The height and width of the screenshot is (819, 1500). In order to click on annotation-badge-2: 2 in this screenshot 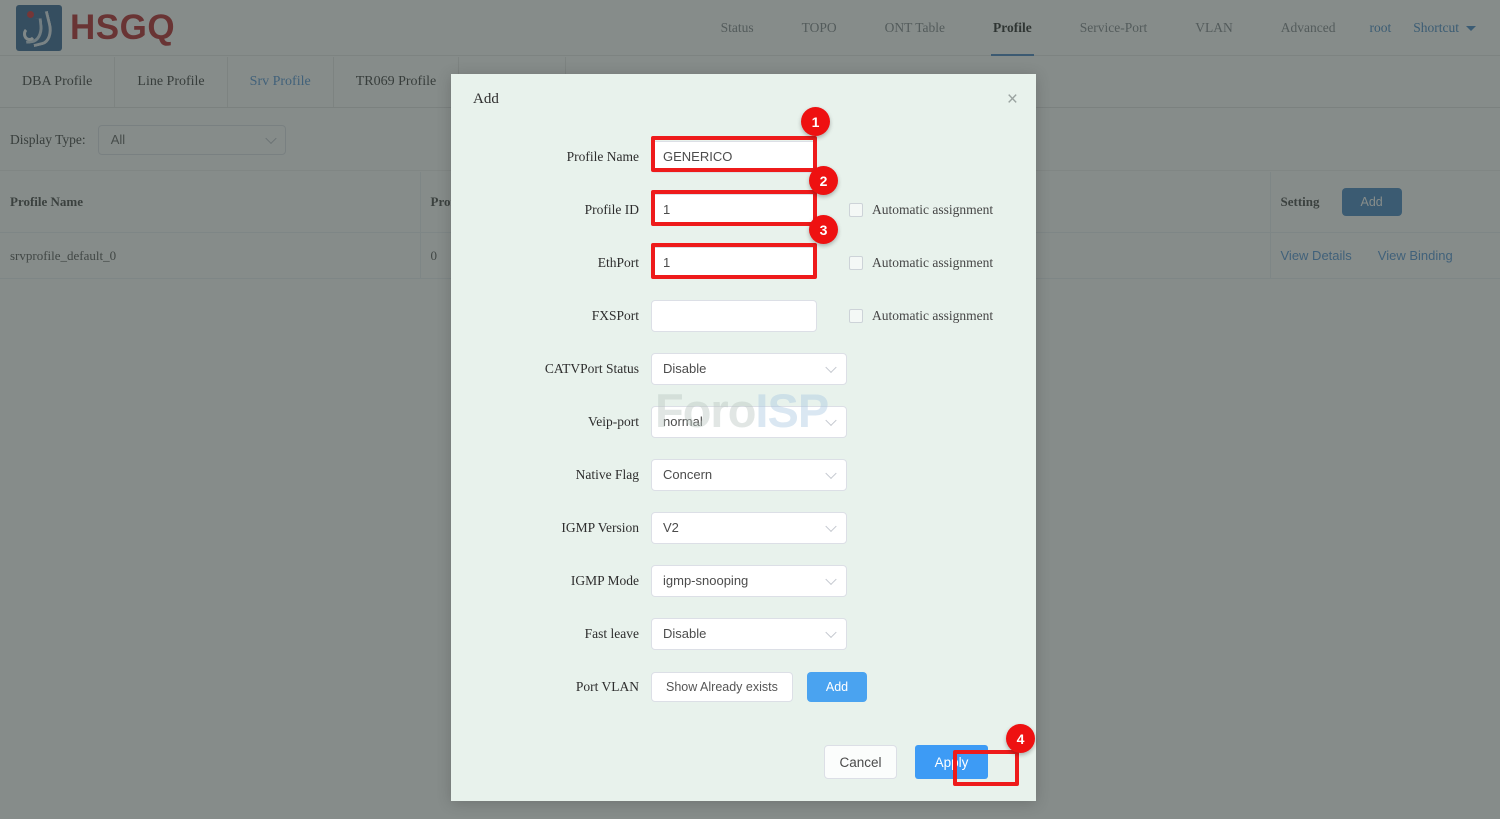, I will do `click(823, 180)`.